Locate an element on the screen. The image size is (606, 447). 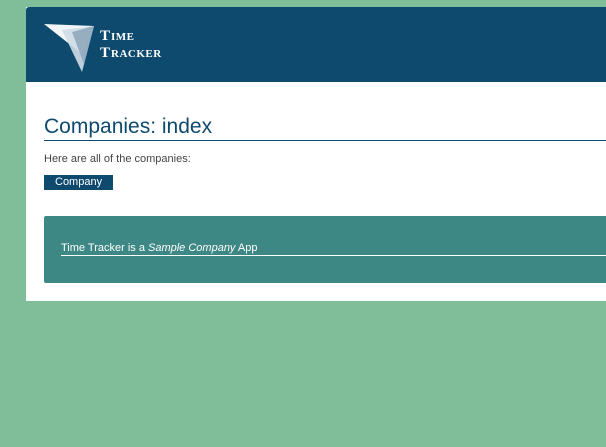
site-footer: Time Tracker is a Sample Company App is located at coordinates (325, 249).